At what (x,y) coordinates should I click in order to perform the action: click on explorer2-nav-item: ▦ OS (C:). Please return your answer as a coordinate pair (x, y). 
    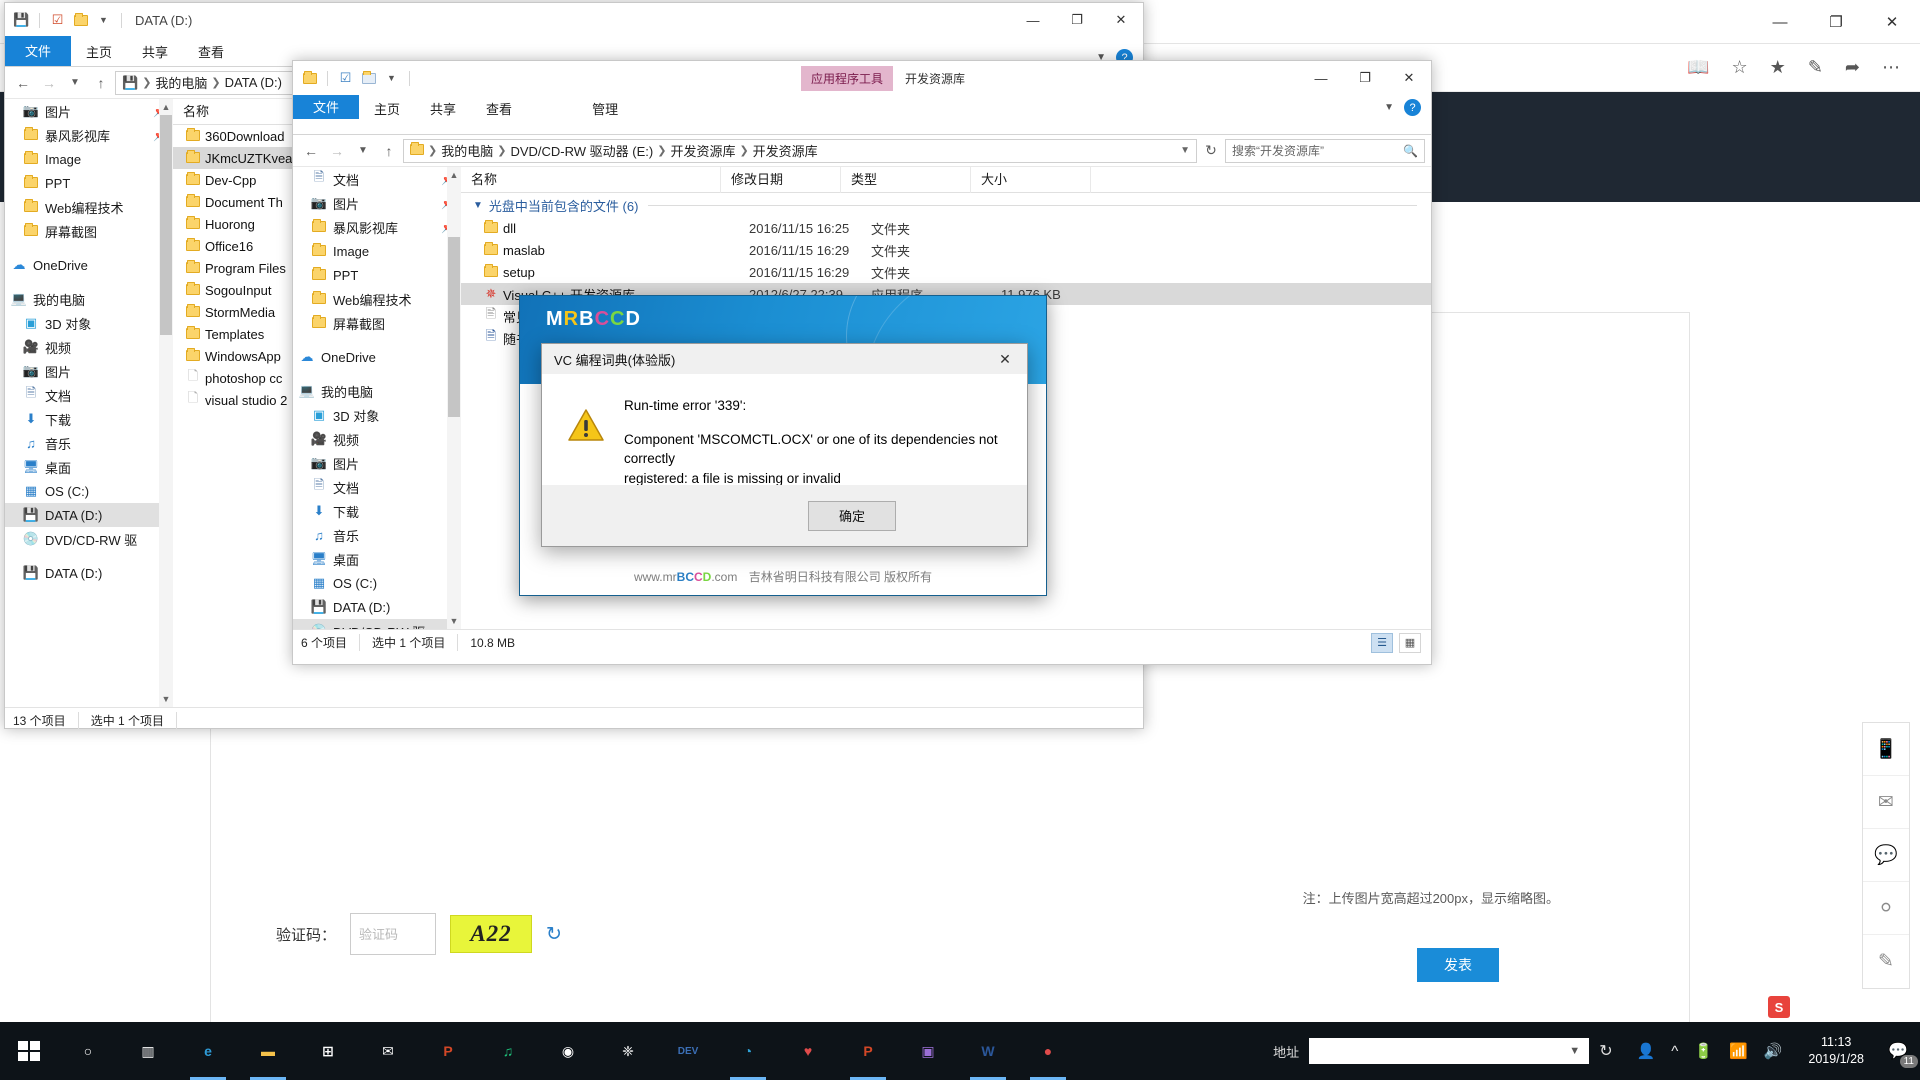
    Looking at the image, I should click on (377, 583).